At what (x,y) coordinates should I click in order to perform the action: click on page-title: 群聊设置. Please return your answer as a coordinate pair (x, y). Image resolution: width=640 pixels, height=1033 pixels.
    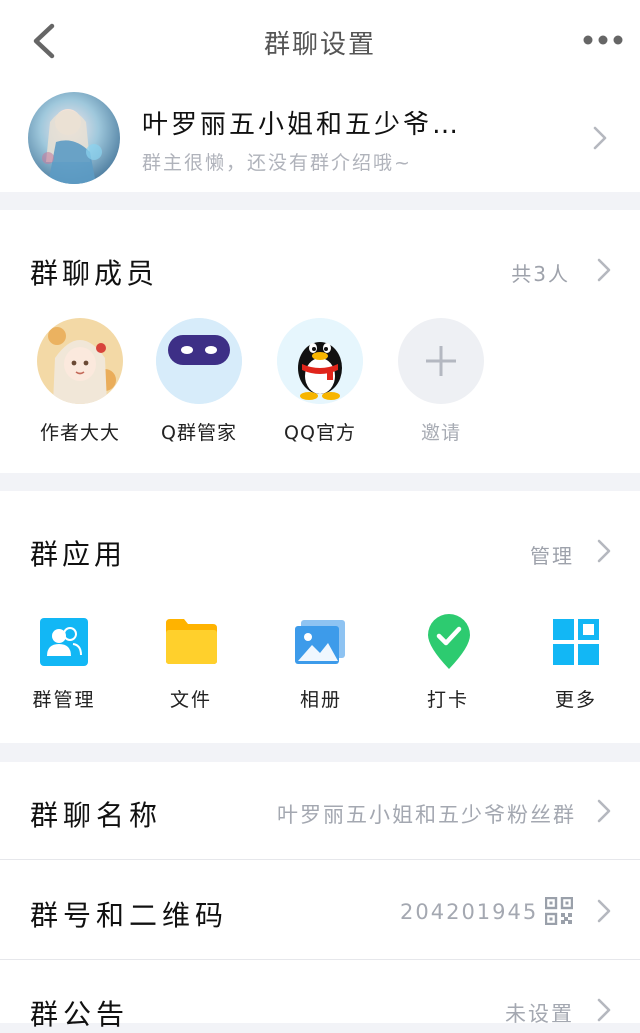
    Looking at the image, I should click on (319, 45).